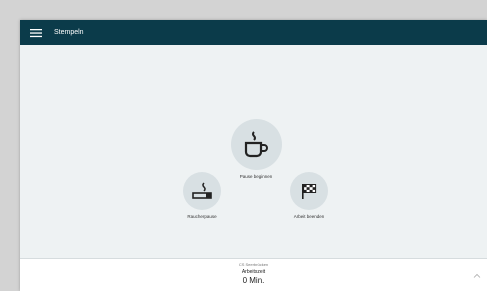  I want to click on start-break-label: Pause beginnen, so click(256, 176).